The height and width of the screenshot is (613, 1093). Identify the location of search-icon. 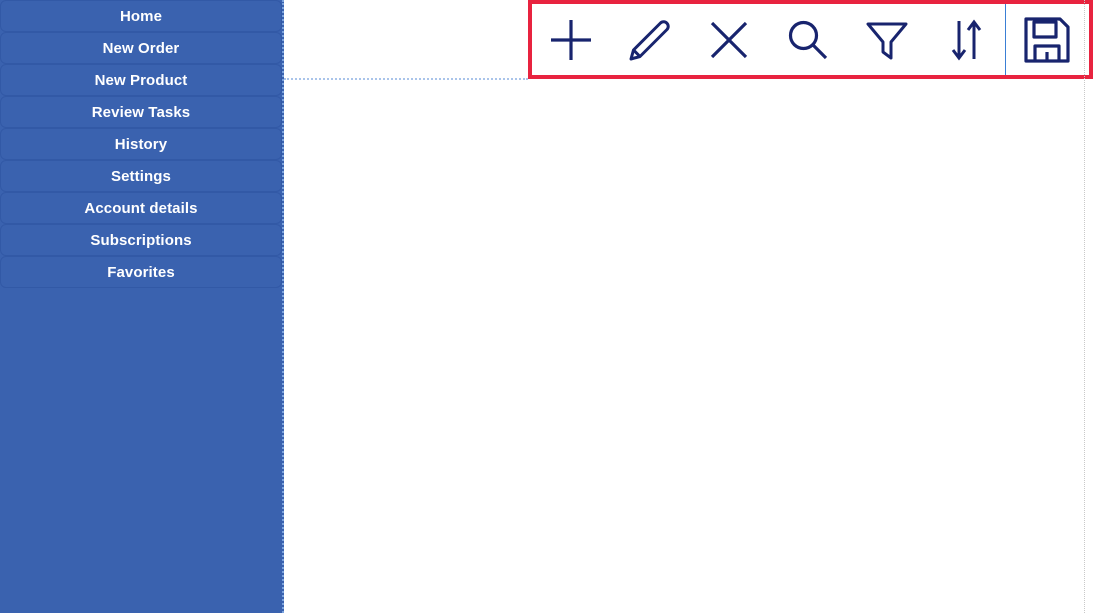
(808, 40).